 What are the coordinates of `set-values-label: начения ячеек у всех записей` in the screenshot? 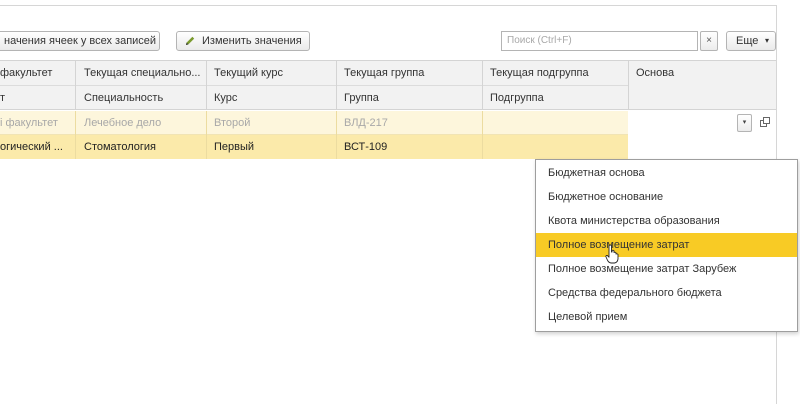 It's located at (80, 41).